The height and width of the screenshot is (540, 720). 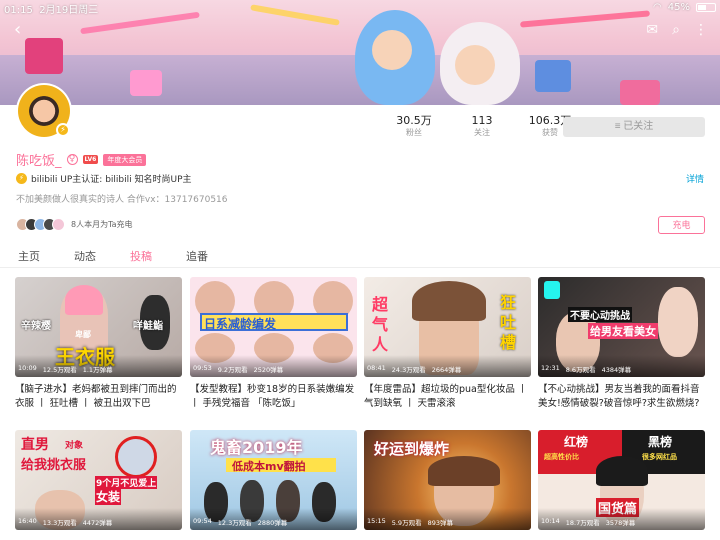 What do you see at coordinates (111, 180) in the screenshot?
I see `verification-text: bilibili UP主认证: bilibili 知名时尚UP主` at bounding box center [111, 180].